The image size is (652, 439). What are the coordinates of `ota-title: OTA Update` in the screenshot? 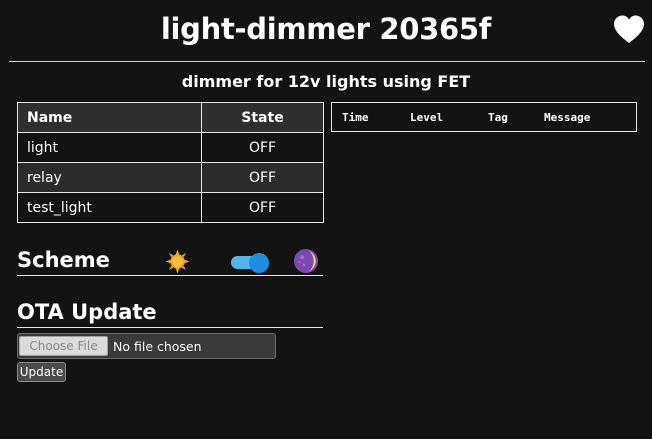 It's located at (87, 312).